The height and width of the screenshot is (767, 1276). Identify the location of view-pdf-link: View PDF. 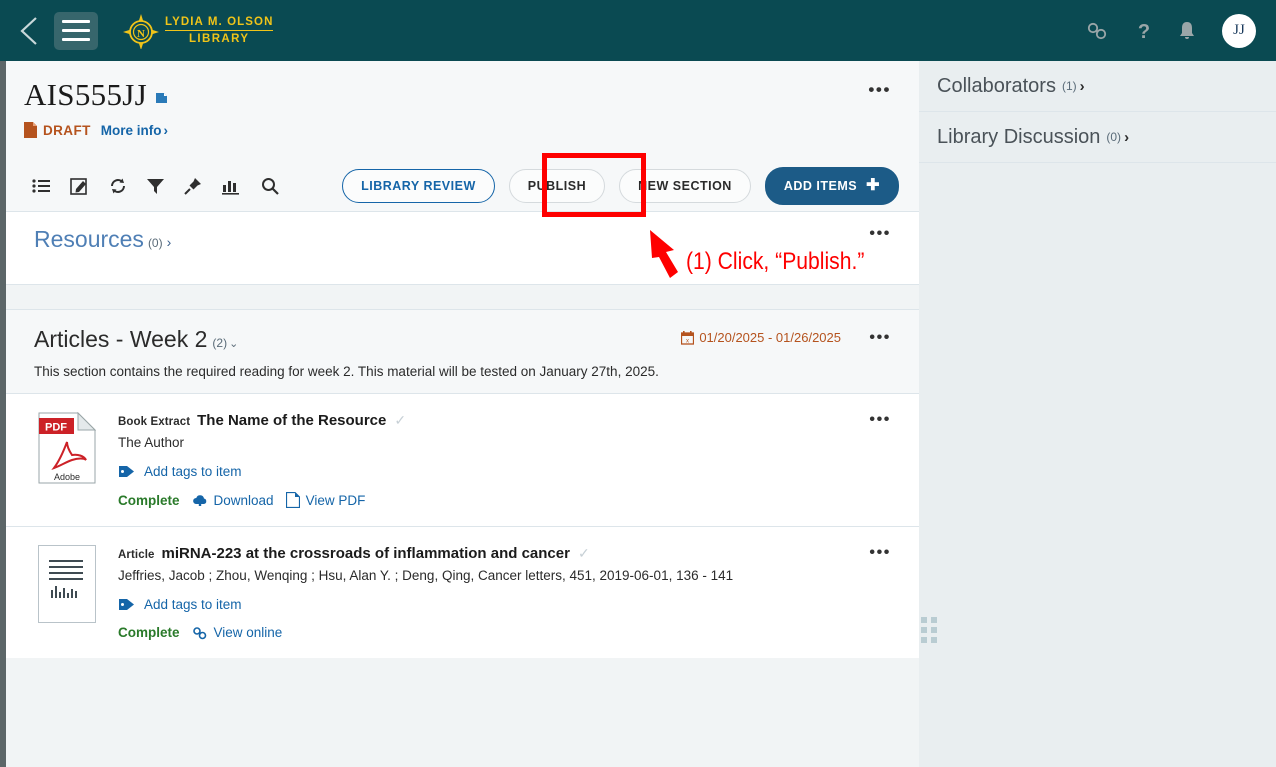
(325, 500).